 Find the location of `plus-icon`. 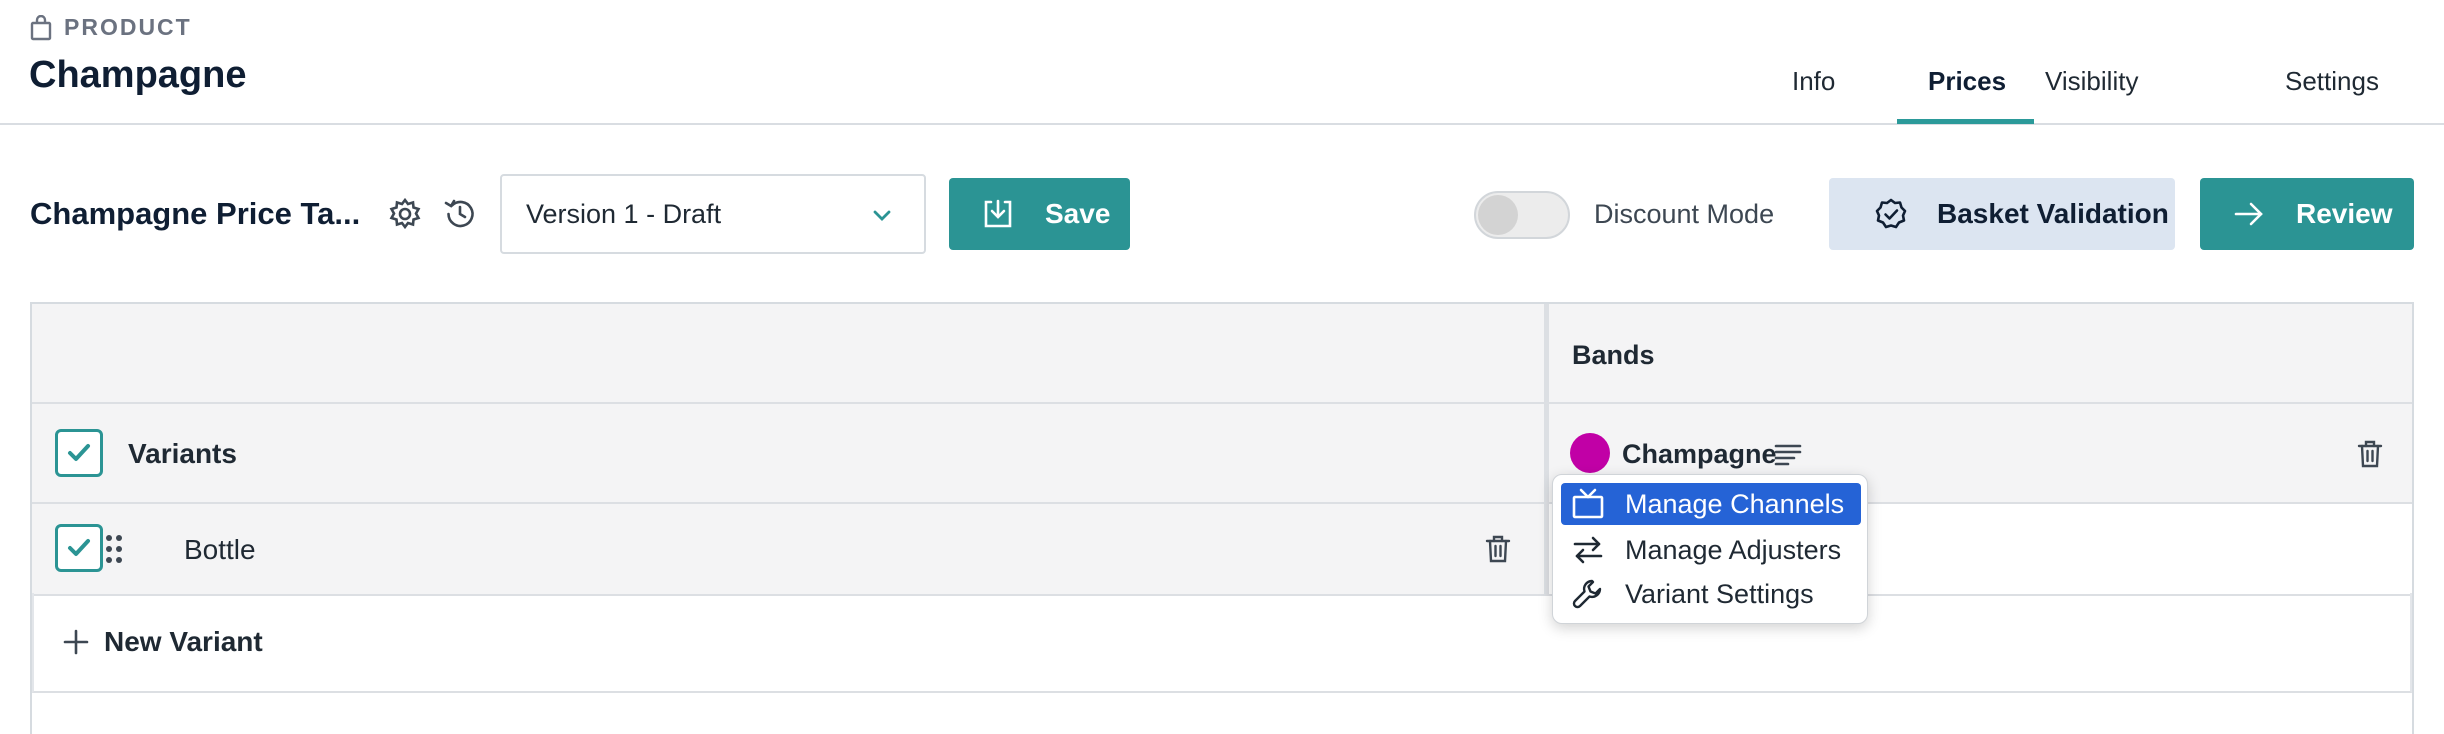

plus-icon is located at coordinates (76, 642).